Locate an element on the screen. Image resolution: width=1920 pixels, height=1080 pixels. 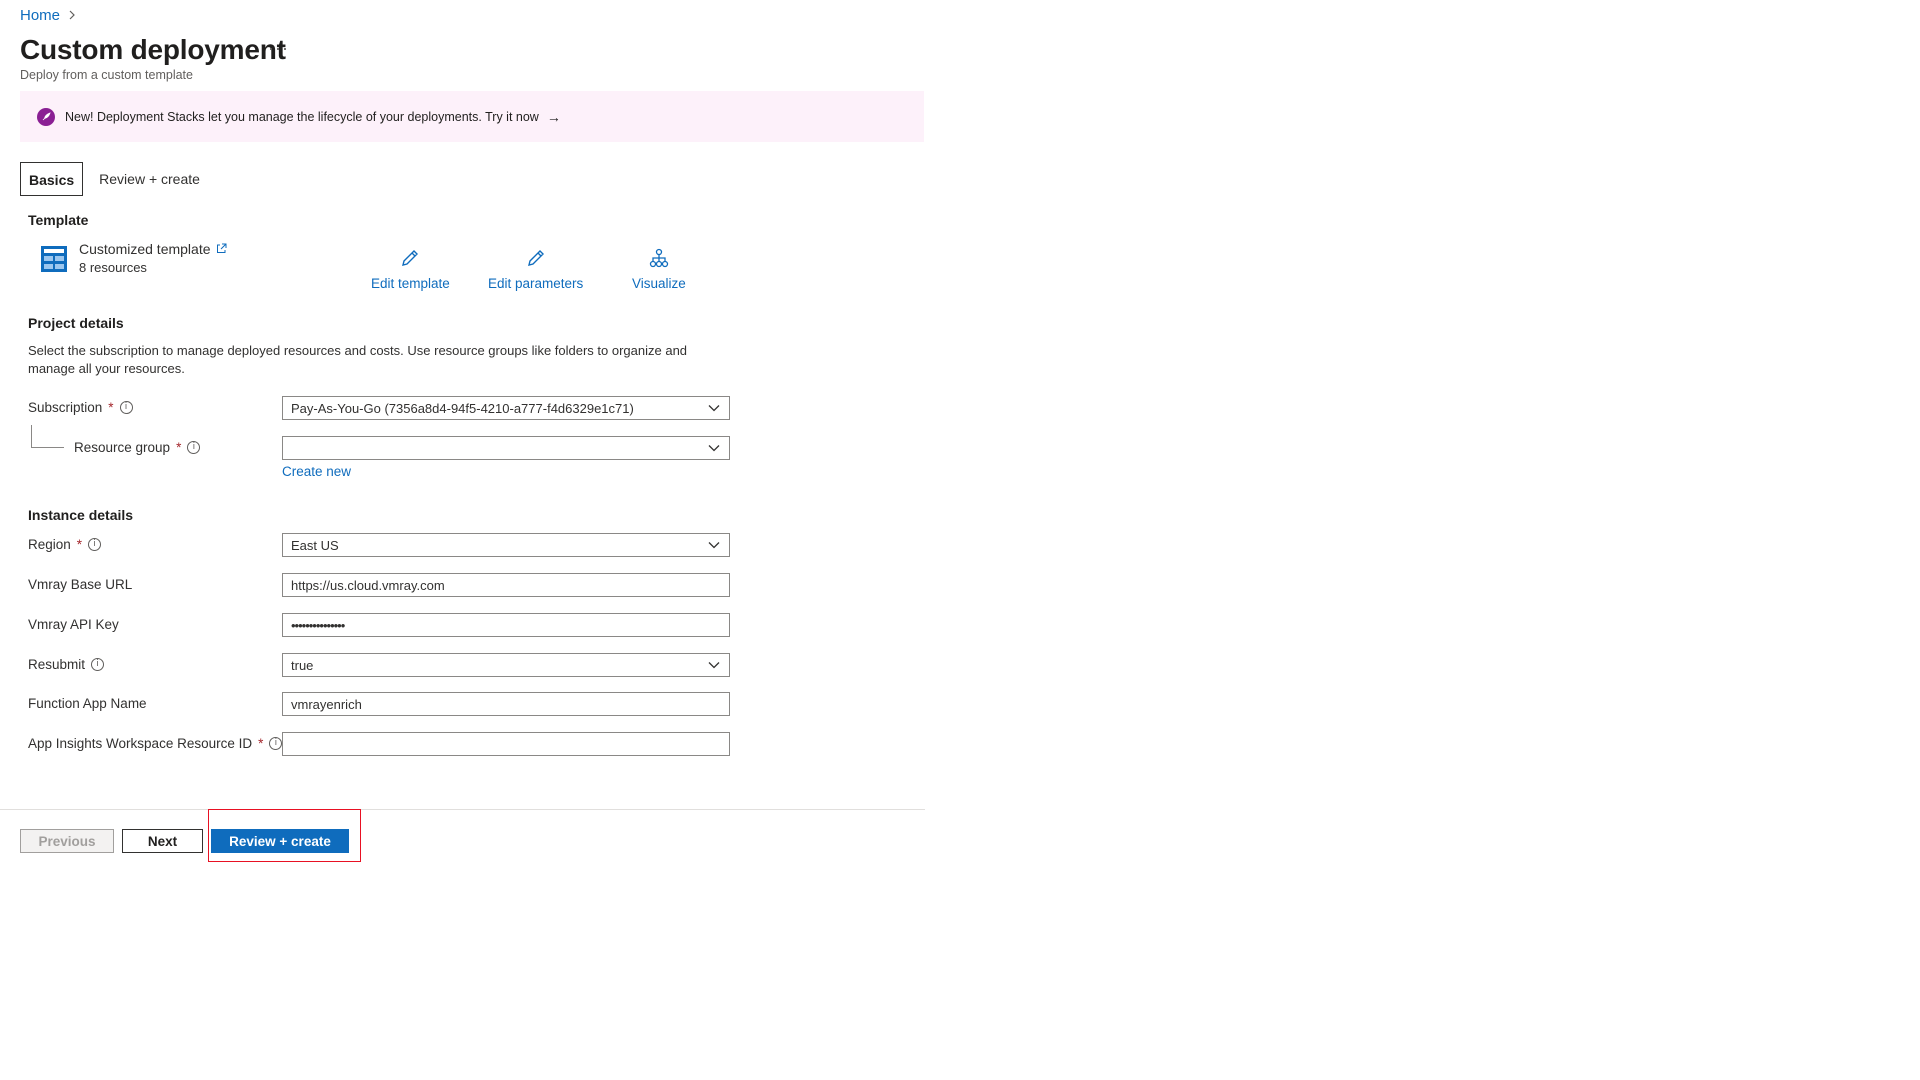
arrow-right-icon: → is located at coordinates (554, 117).